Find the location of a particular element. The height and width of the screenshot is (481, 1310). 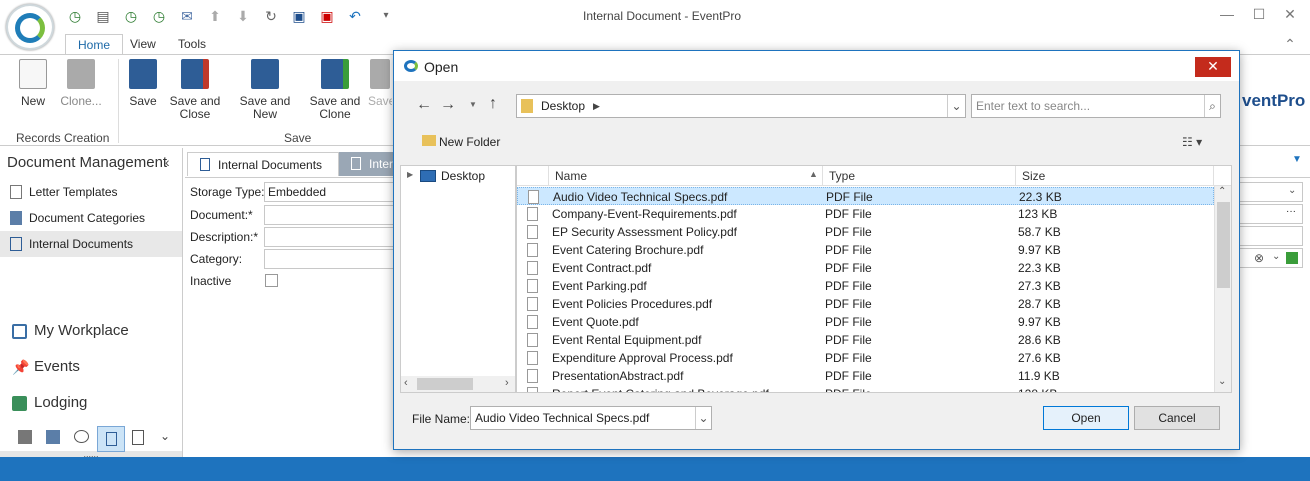

column-type: Type is located at coordinates (919, 176).